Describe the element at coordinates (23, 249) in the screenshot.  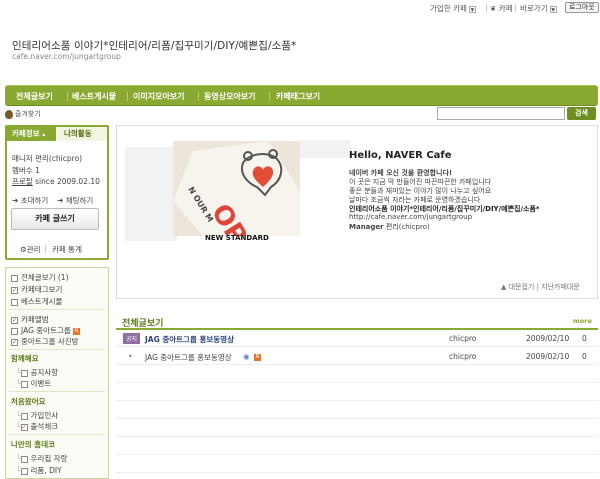
I see `gear-icon: ⚙` at that location.